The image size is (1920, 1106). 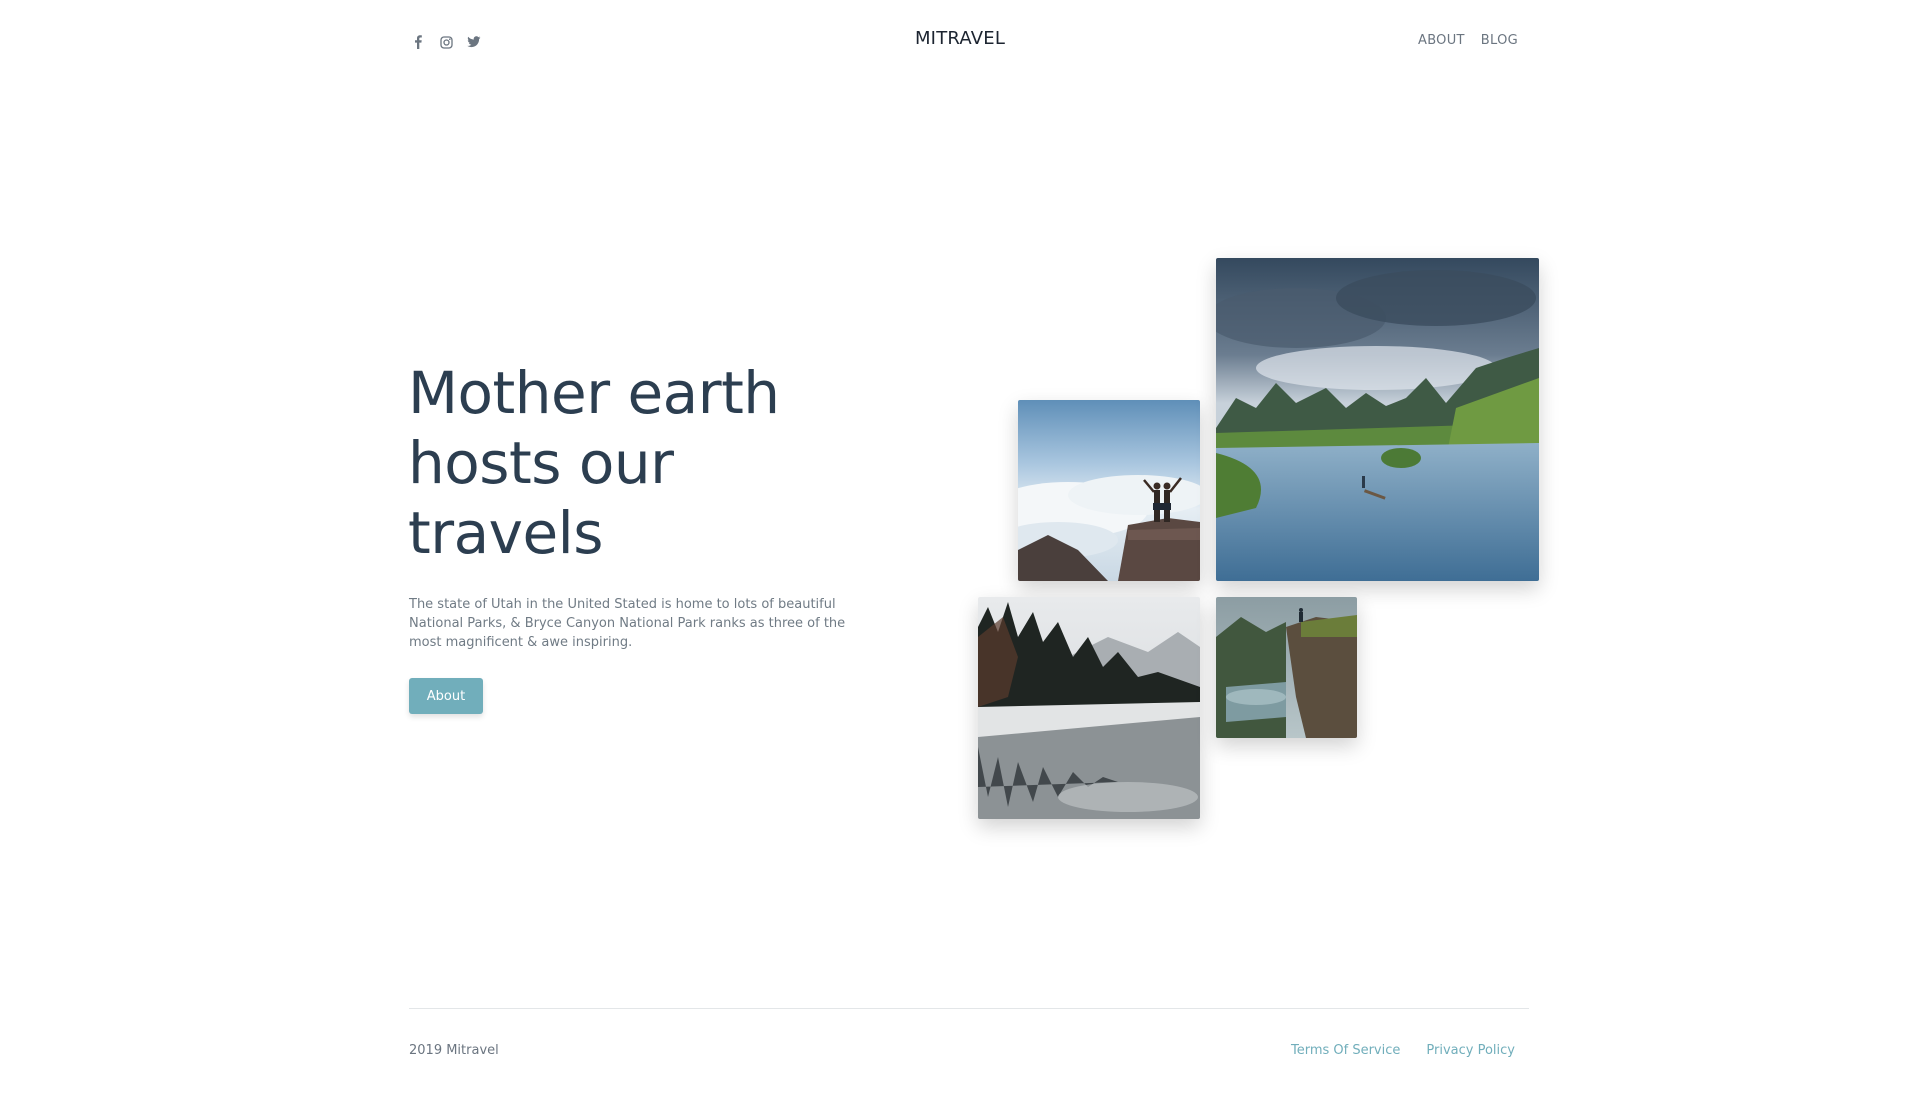 I want to click on privacy-policy-link: Privacy Policy, so click(x=1470, y=1050).